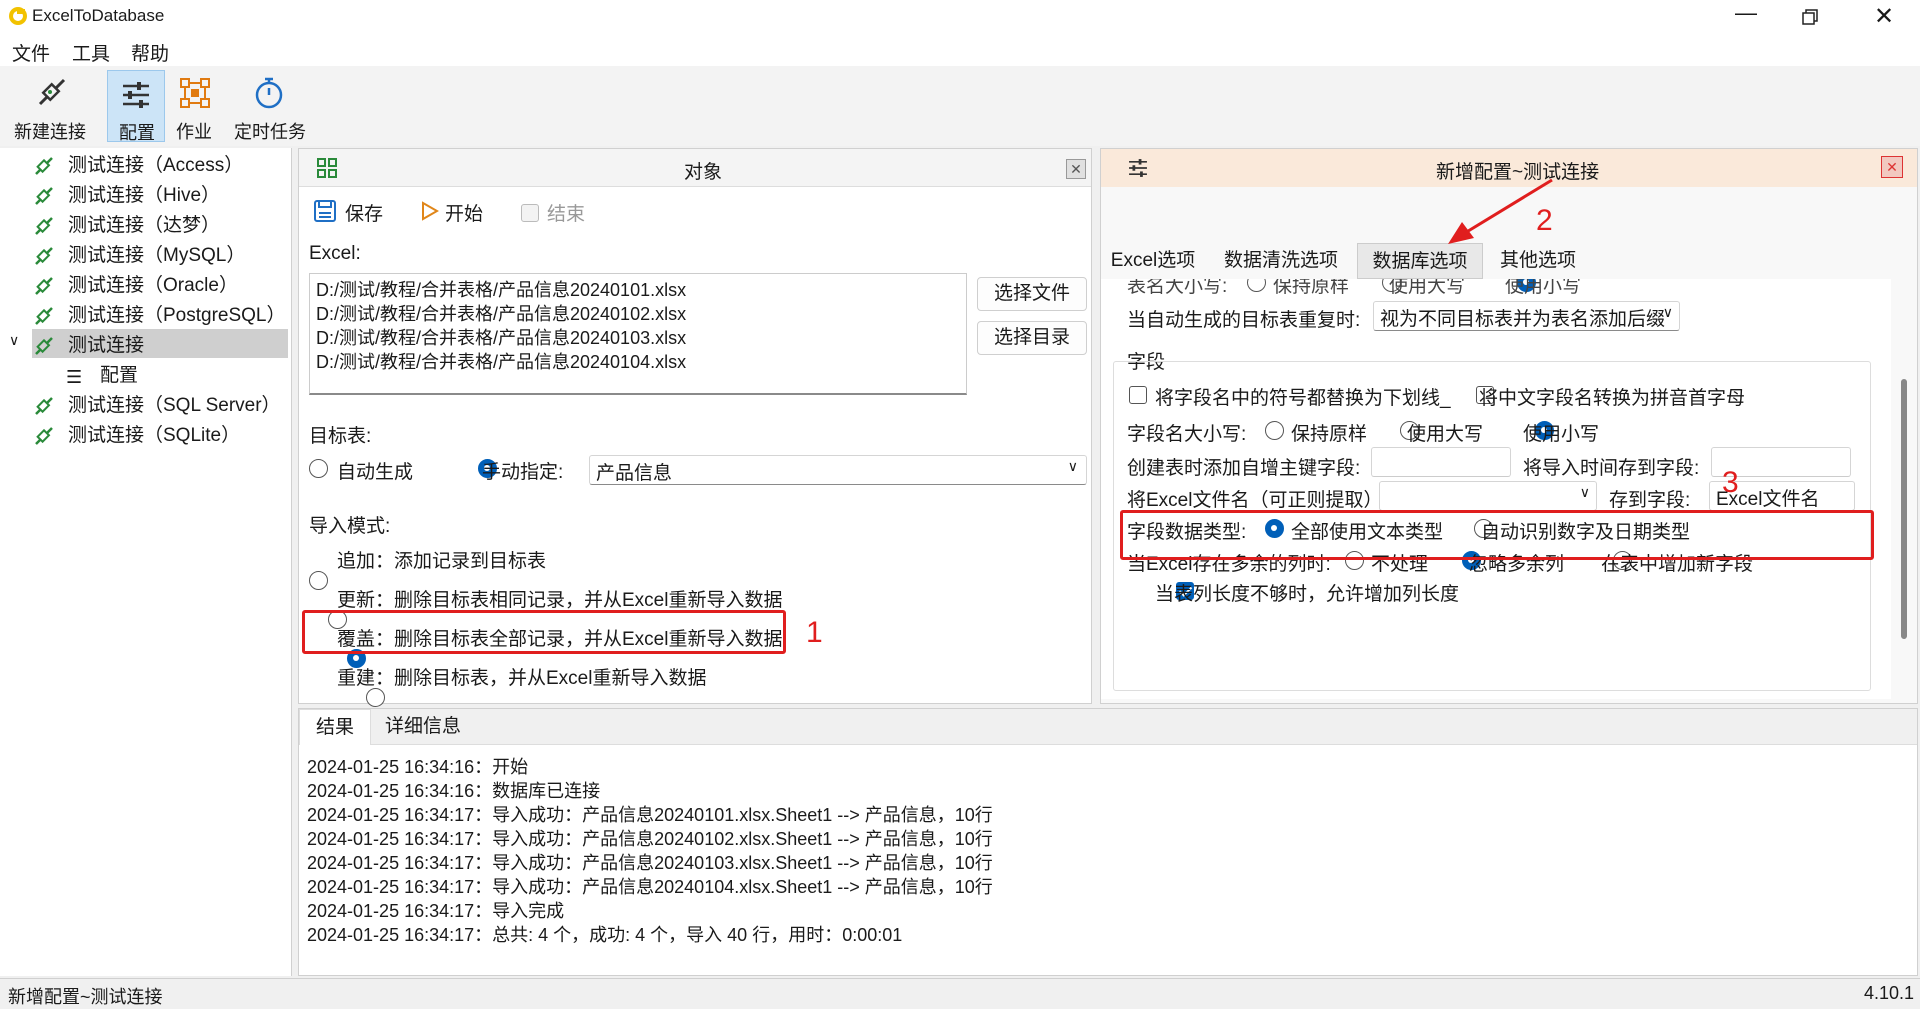  I want to click on auto-pk-input, so click(1441, 462).